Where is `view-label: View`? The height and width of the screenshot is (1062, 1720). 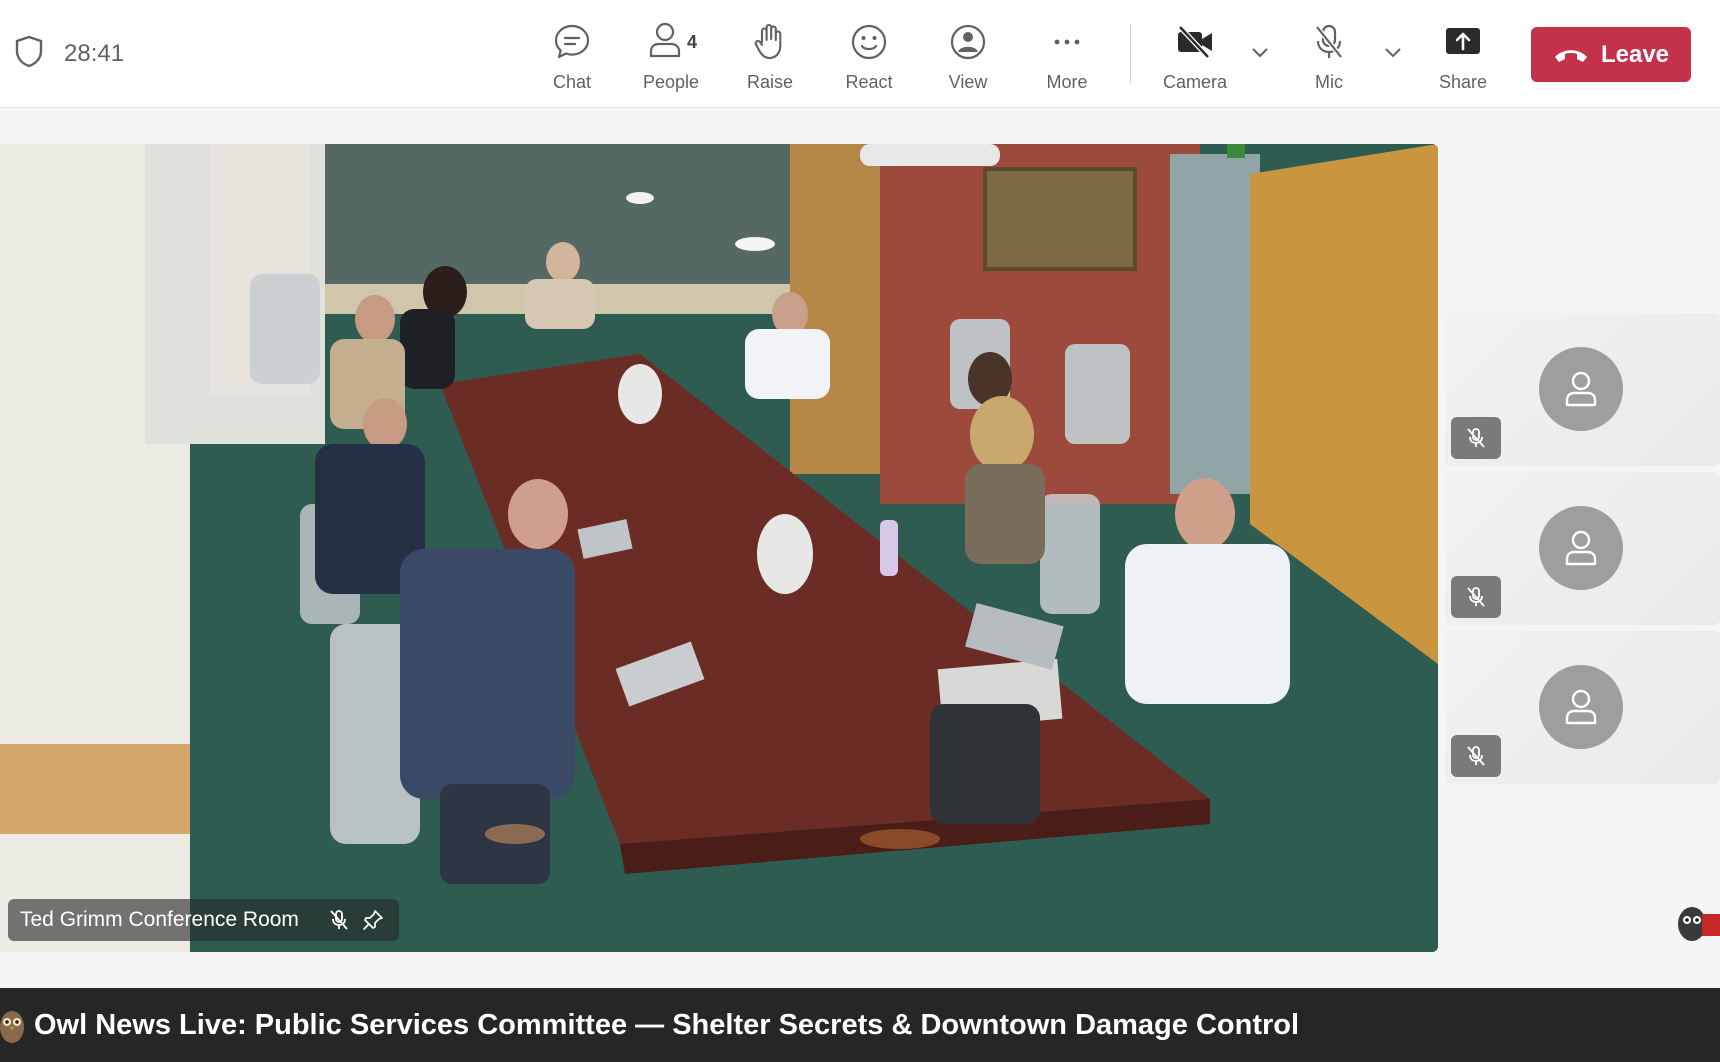
view-label: View is located at coordinates (968, 82).